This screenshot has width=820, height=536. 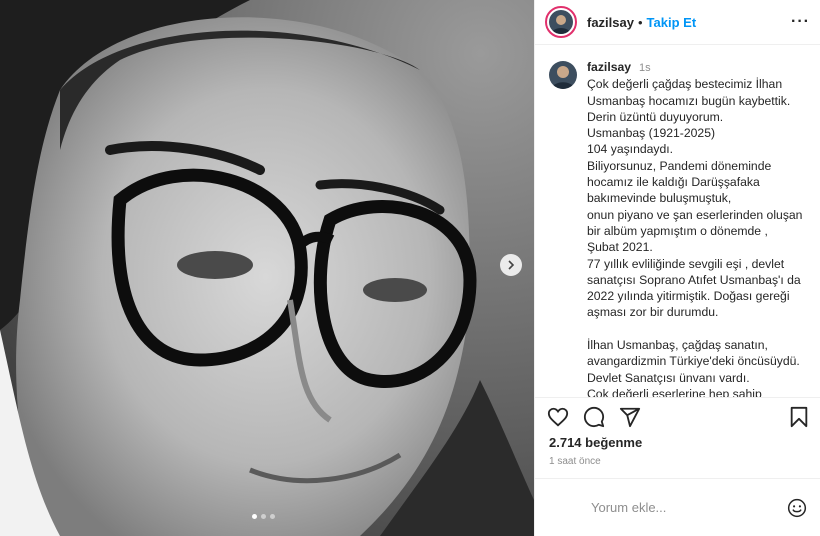 What do you see at coordinates (609, 67) in the screenshot?
I see `caption-username: fazilsay` at bounding box center [609, 67].